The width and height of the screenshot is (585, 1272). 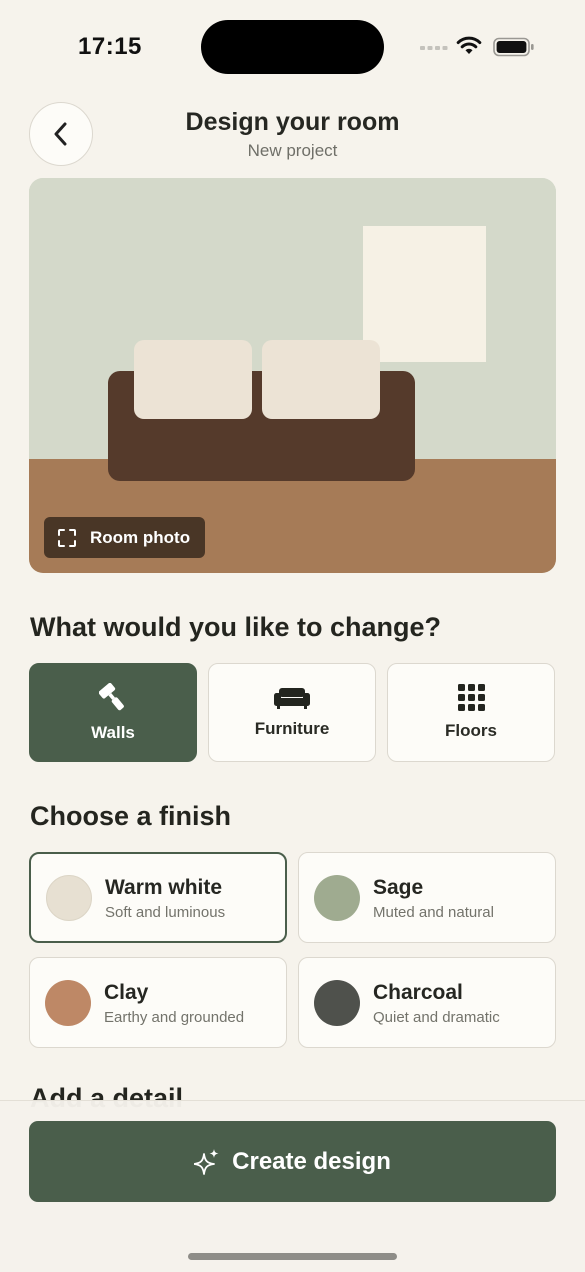 What do you see at coordinates (67, 537) in the screenshot?
I see `viewfinder-icon` at bounding box center [67, 537].